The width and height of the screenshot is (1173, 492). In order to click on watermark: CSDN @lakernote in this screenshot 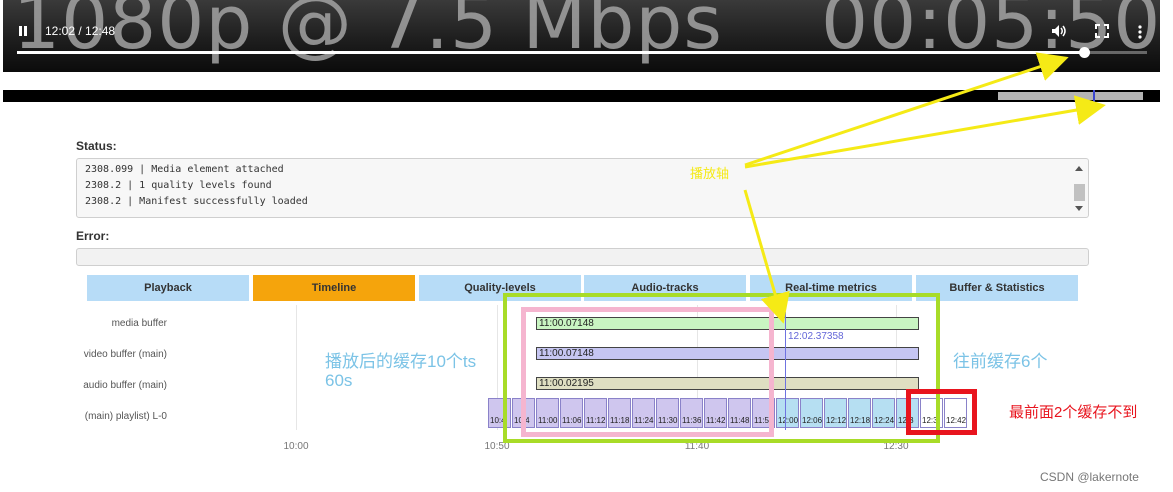, I will do `click(1089, 477)`.